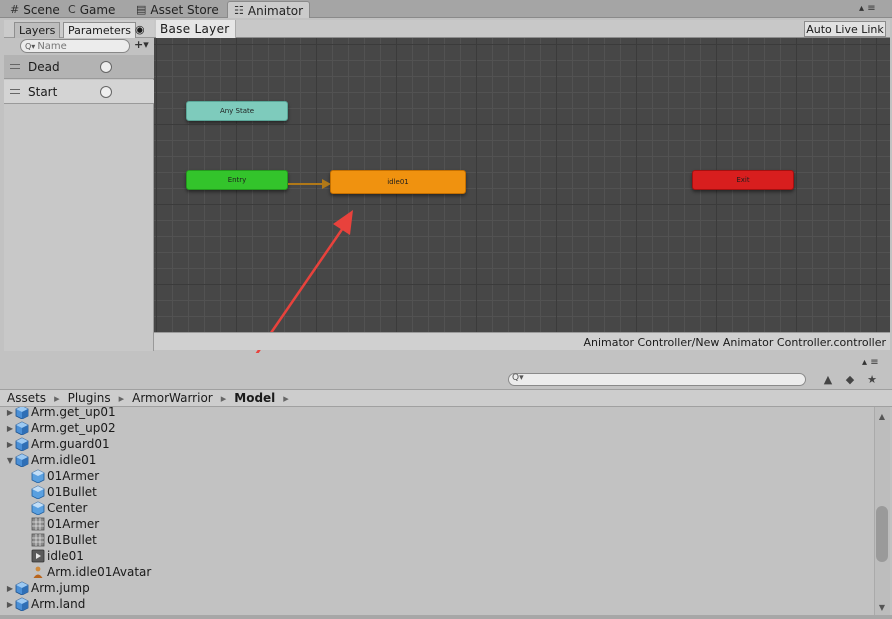 This screenshot has width=892, height=619. I want to click on project-search-input: Q▾, so click(657, 379).